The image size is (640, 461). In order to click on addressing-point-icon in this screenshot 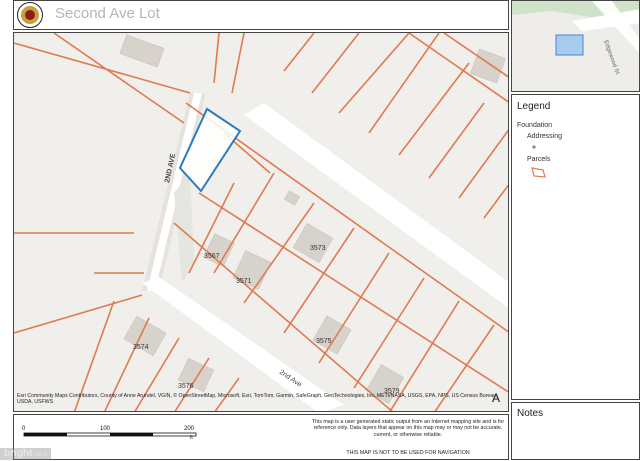, I will do `click(534, 147)`.